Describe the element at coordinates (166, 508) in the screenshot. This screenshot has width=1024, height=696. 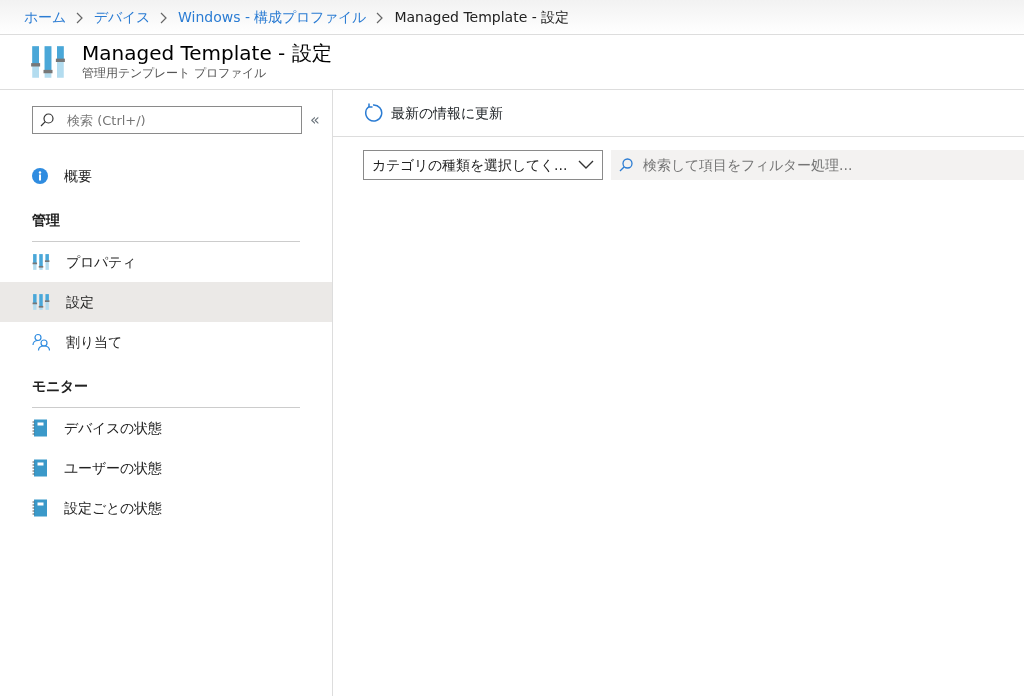
I see `sidebar-item: 設定ごとの状態` at that location.